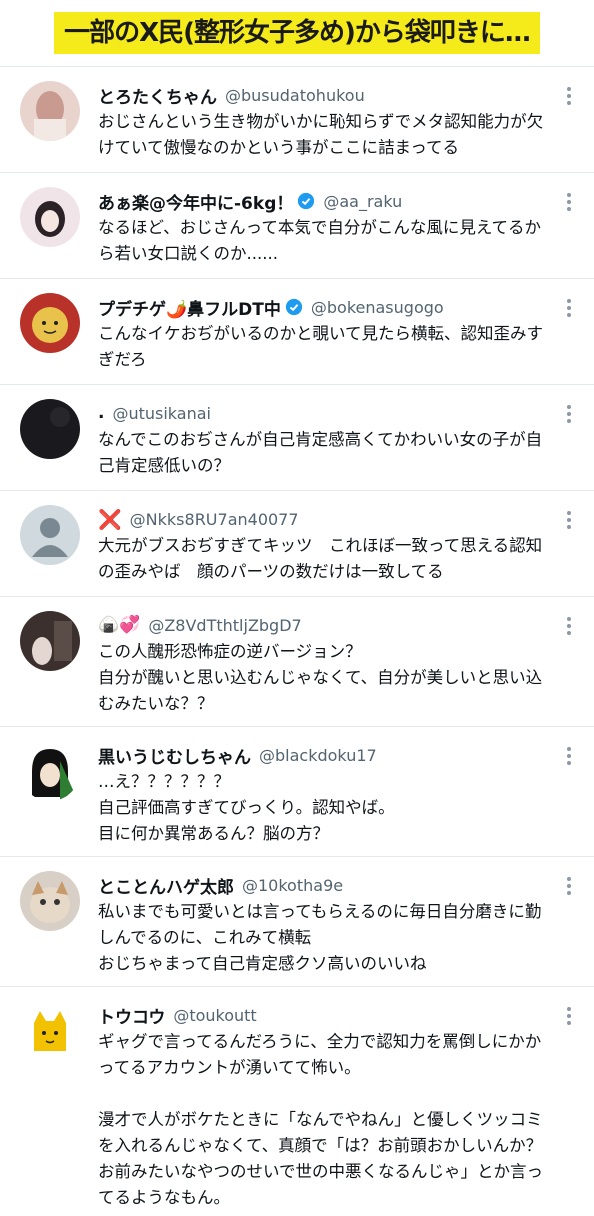 The height and width of the screenshot is (1216, 594). Describe the element at coordinates (174, 755) in the screenshot. I see `display-name: 黒いうじむしちゃん` at that location.